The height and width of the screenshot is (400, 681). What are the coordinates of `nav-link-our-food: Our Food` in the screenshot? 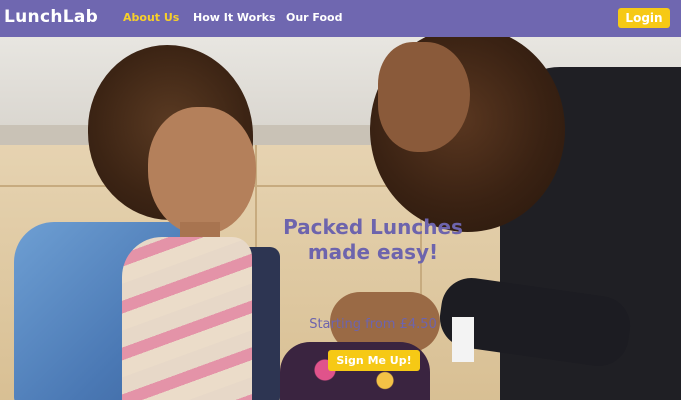 It's located at (314, 17).